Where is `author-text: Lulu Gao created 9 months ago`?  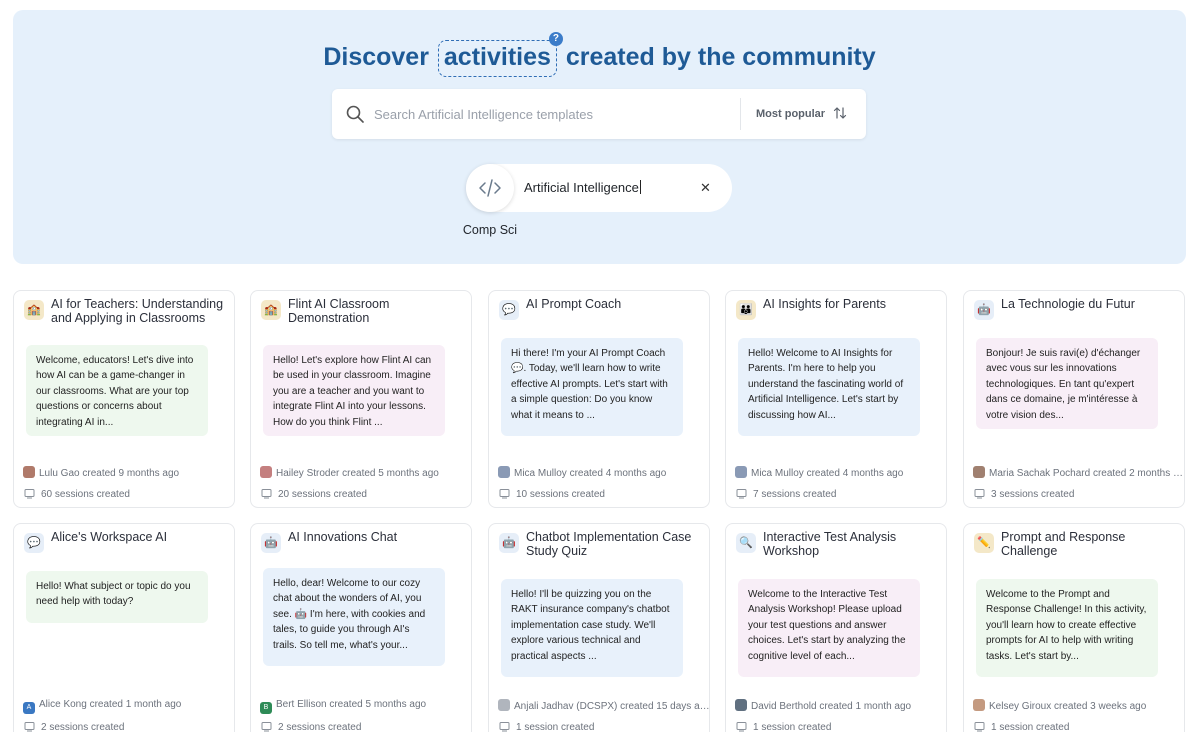
author-text: Lulu Gao created 9 months ago is located at coordinates (109, 473).